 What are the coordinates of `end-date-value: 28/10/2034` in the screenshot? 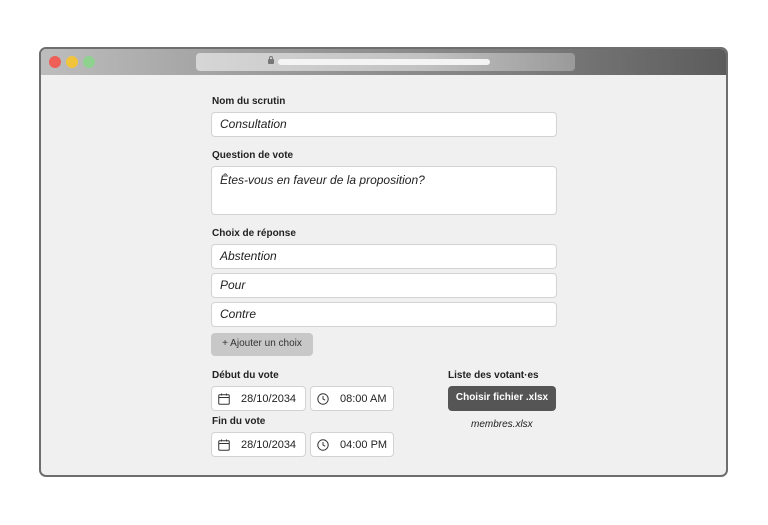 It's located at (269, 445).